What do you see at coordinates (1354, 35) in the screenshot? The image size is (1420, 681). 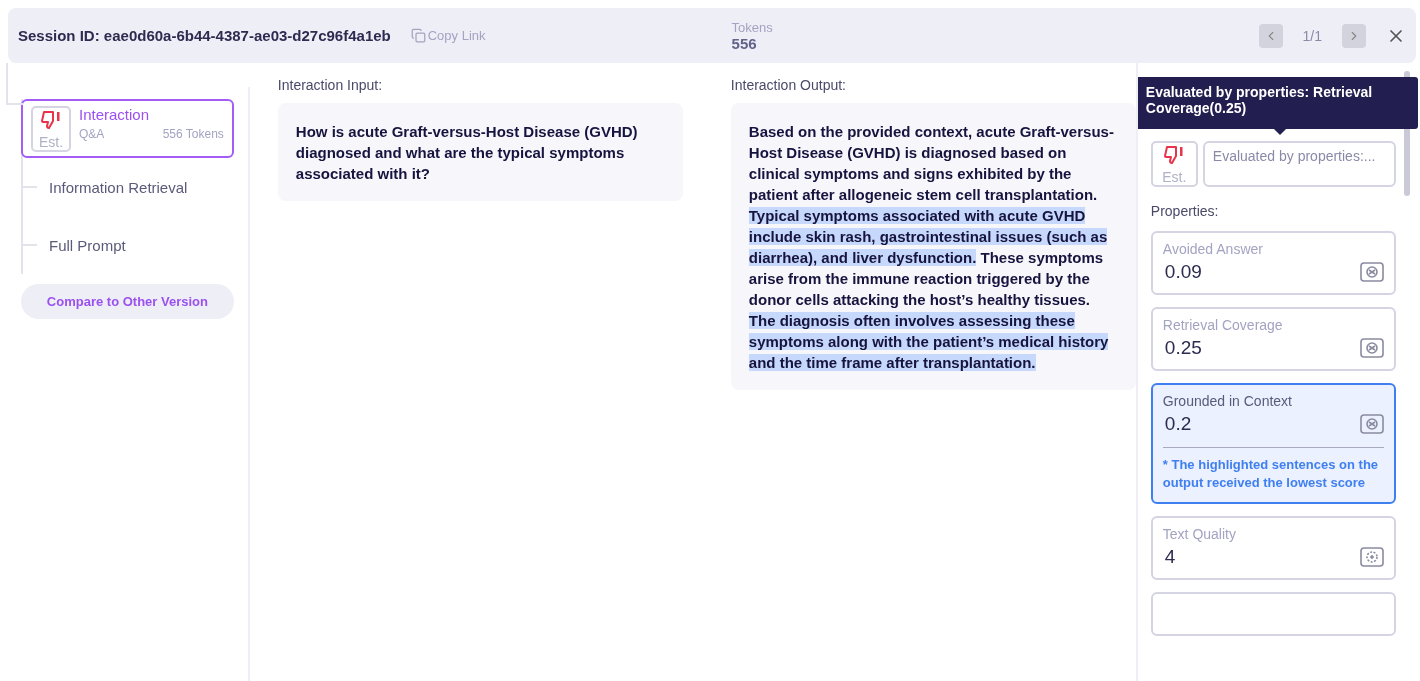 I see `next-button` at bounding box center [1354, 35].